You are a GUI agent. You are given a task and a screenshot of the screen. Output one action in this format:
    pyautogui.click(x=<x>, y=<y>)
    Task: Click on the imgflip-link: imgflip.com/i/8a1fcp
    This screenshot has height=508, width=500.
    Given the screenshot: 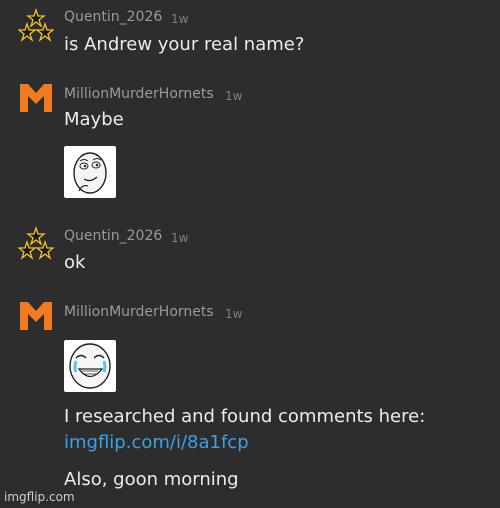 What is the action you would take?
    pyautogui.click(x=156, y=442)
    